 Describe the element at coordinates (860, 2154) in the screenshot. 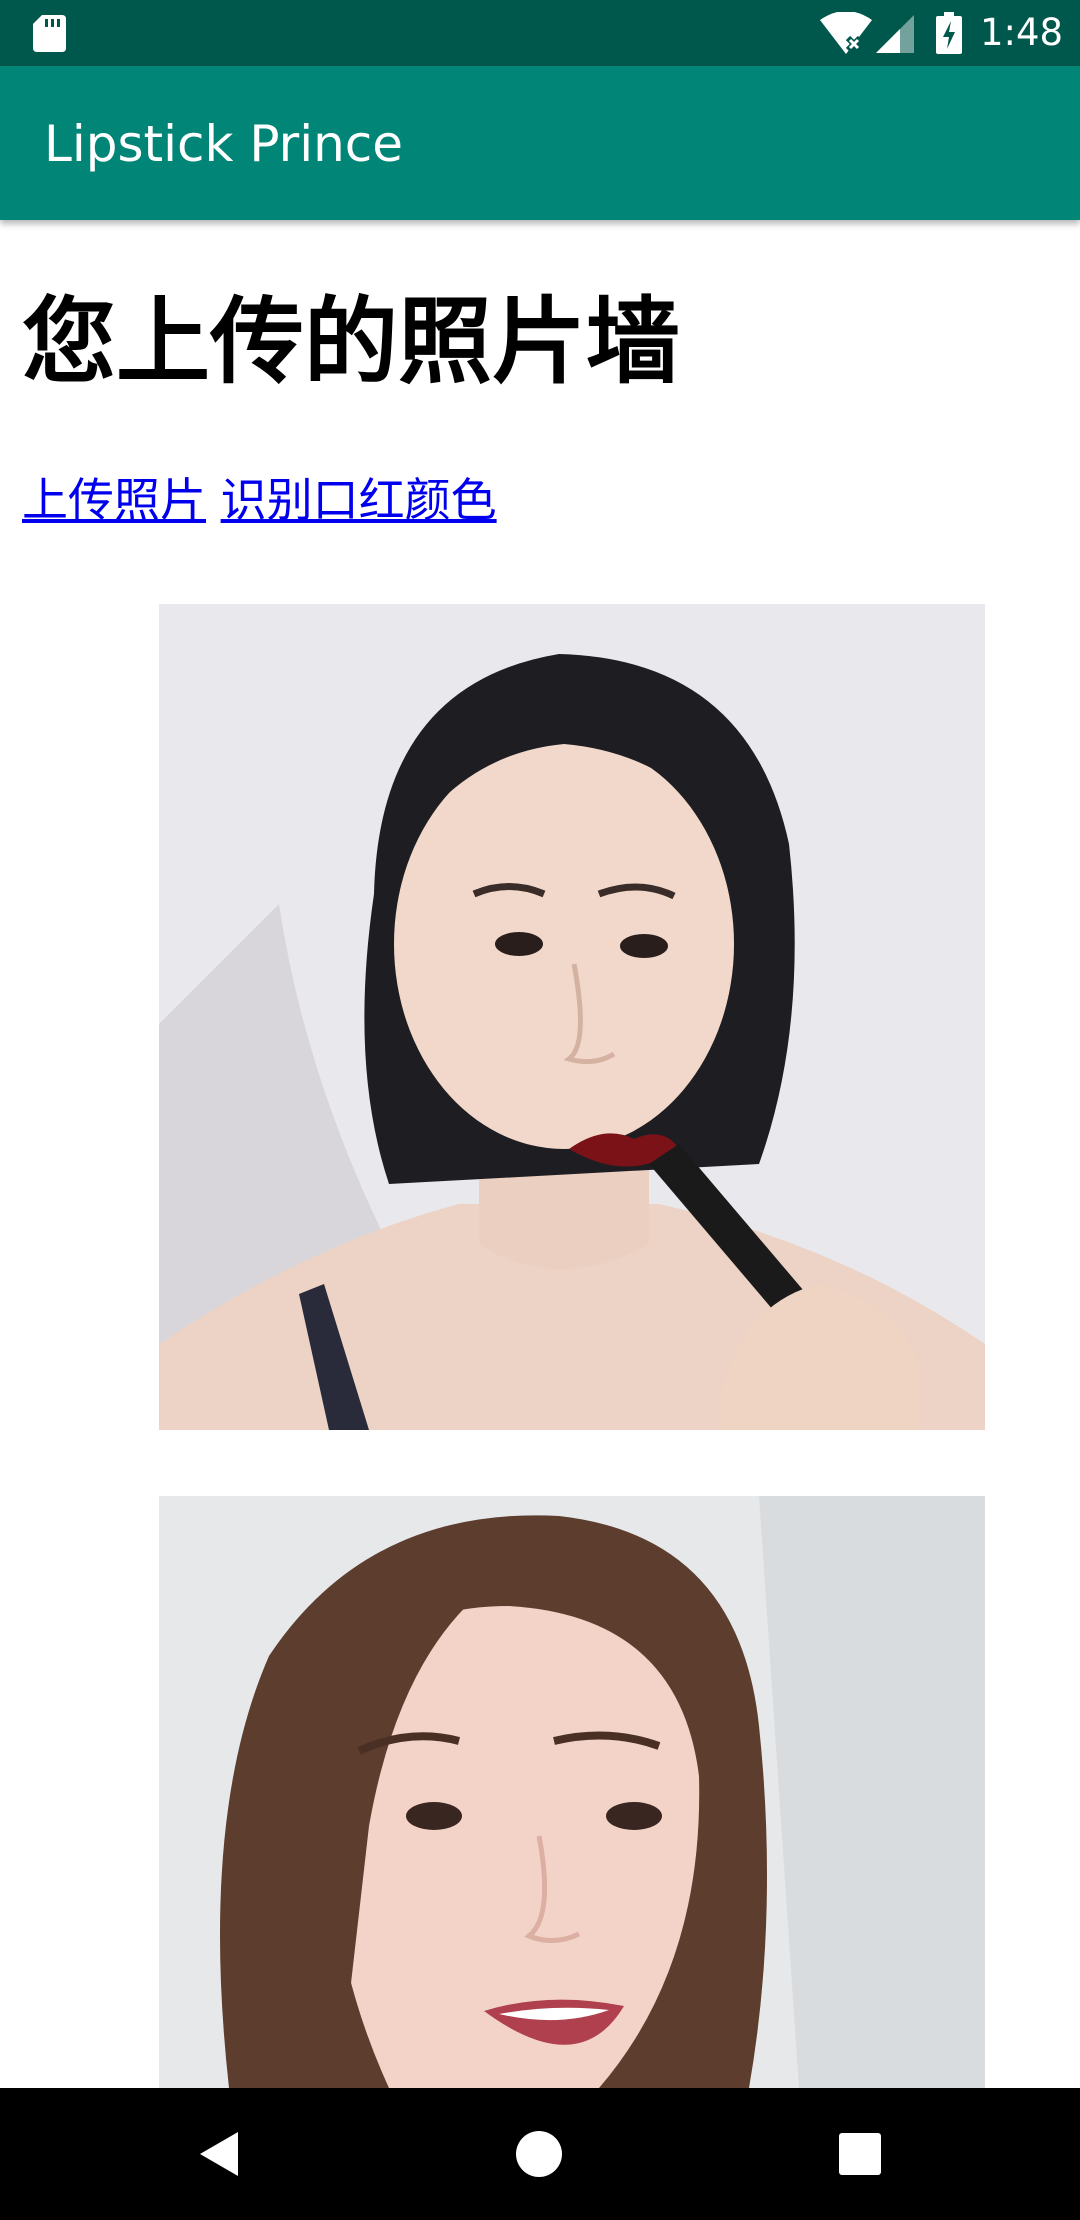

I see `recents-icon` at that location.